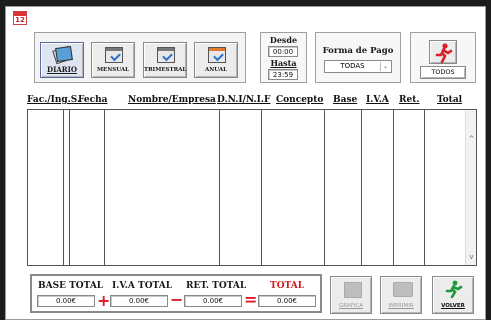  What do you see at coordinates (403, 289) in the screenshot?
I see `printer-icon` at bounding box center [403, 289].